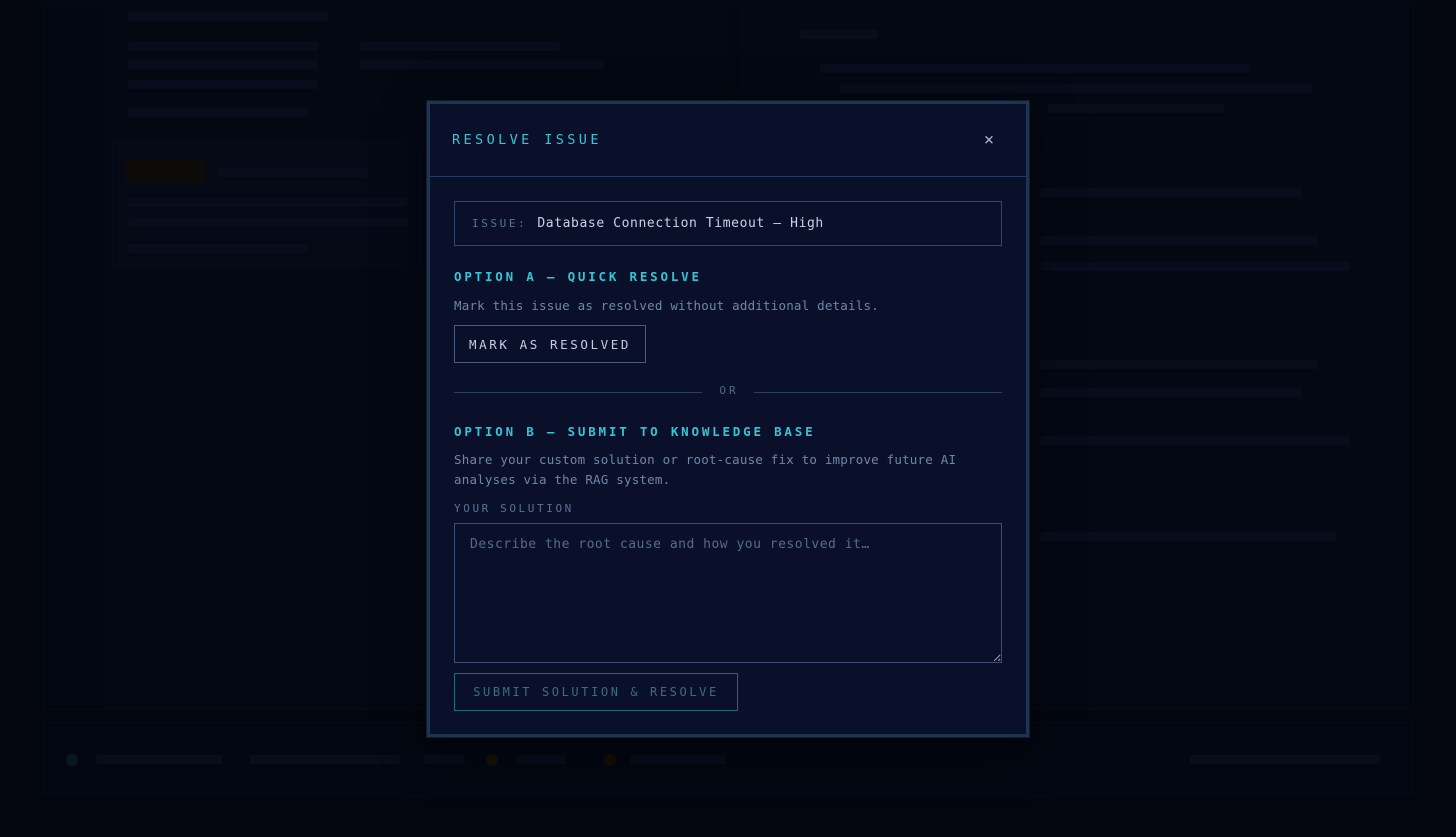 The height and width of the screenshot is (837, 1456). What do you see at coordinates (514, 508) in the screenshot?
I see `solution-field-label: YOUR SOLUTION` at bounding box center [514, 508].